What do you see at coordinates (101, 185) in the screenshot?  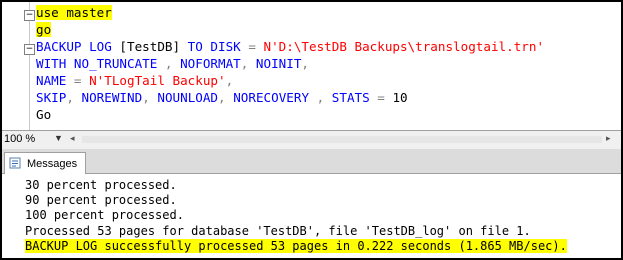 I see `message-text: 30 percent processed.` at bounding box center [101, 185].